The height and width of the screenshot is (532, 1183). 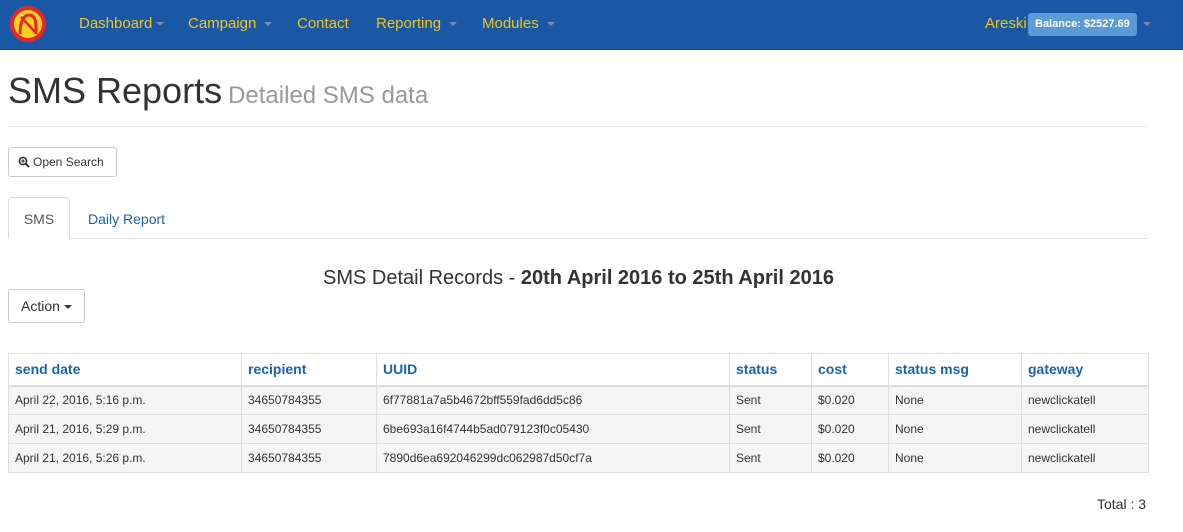 I want to click on nav-dashboard: Dashboard, so click(x=122, y=23).